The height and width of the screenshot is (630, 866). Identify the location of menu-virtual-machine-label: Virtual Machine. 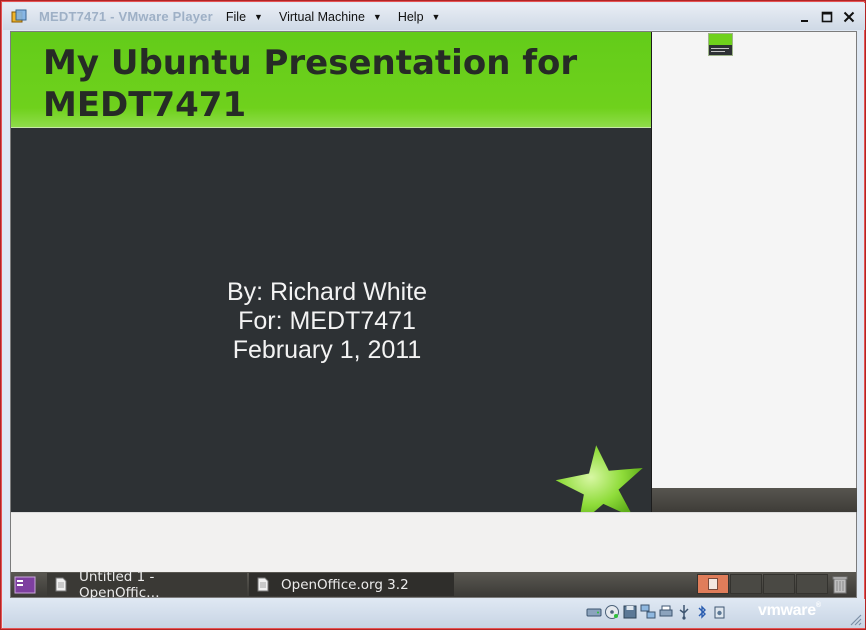
(321, 16).